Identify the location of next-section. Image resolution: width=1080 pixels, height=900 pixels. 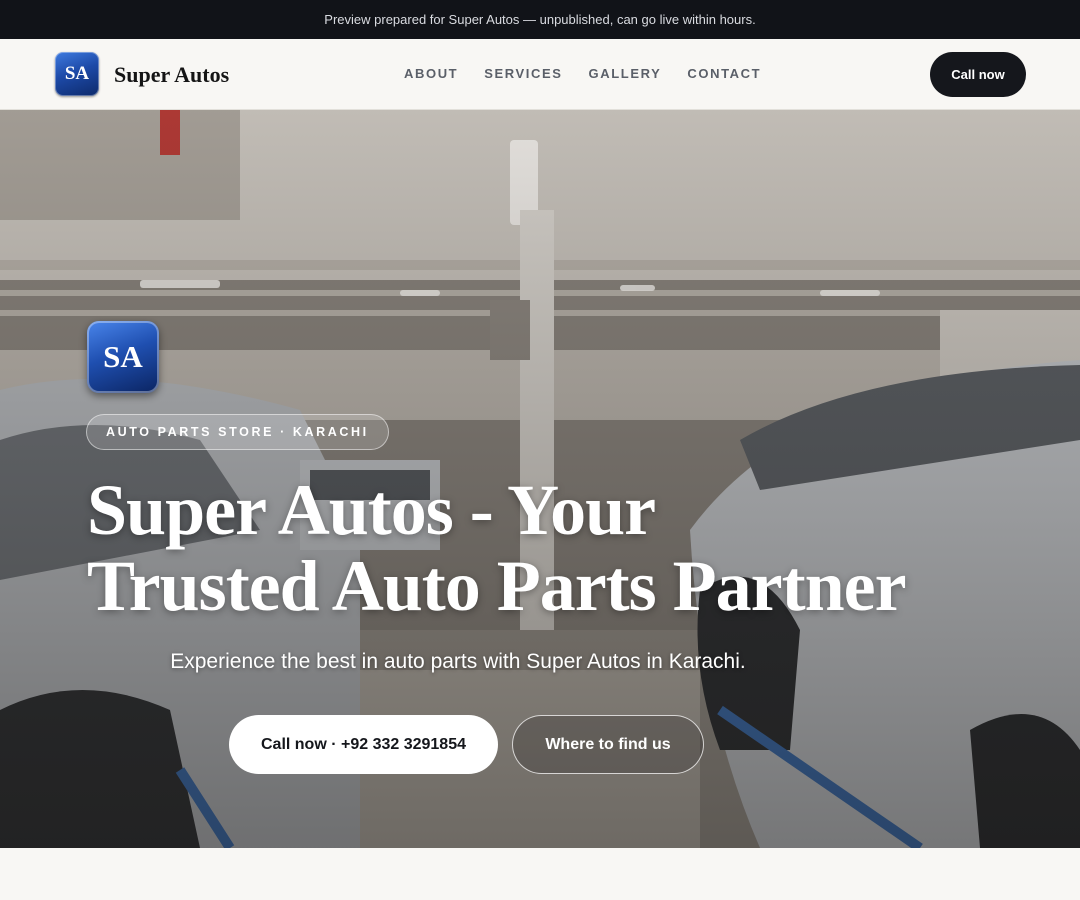
(540, 874).